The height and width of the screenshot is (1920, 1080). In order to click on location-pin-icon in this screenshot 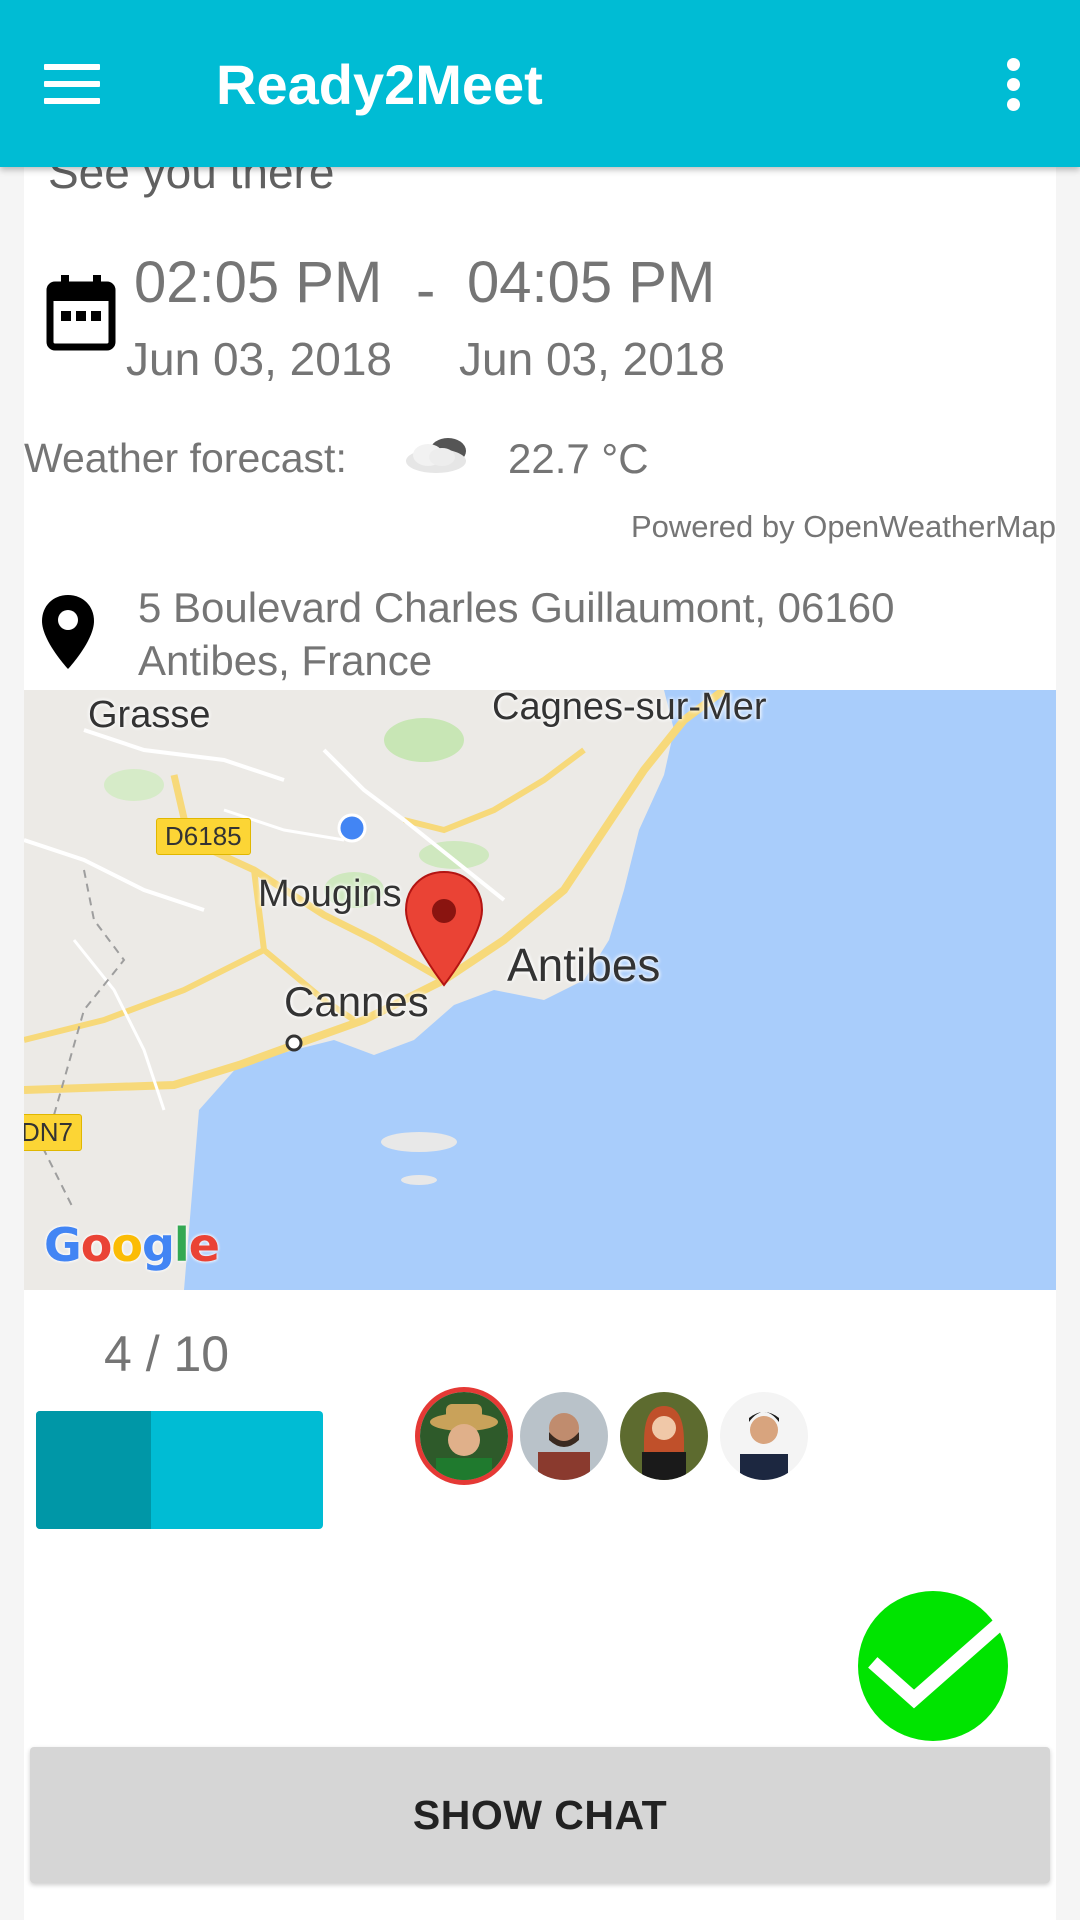, I will do `click(68, 632)`.